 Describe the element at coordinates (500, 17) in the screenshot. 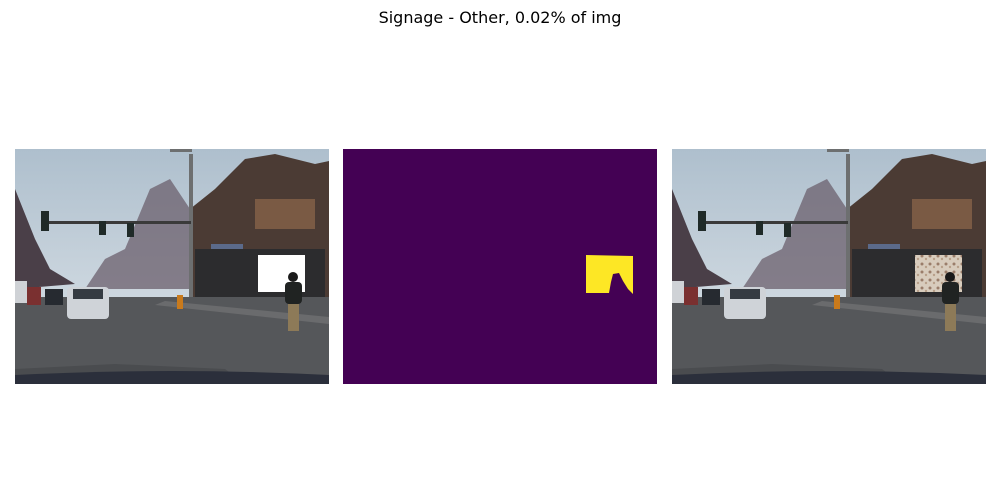

I see `figure-title: Signage - Other, 0.02% of img` at that location.